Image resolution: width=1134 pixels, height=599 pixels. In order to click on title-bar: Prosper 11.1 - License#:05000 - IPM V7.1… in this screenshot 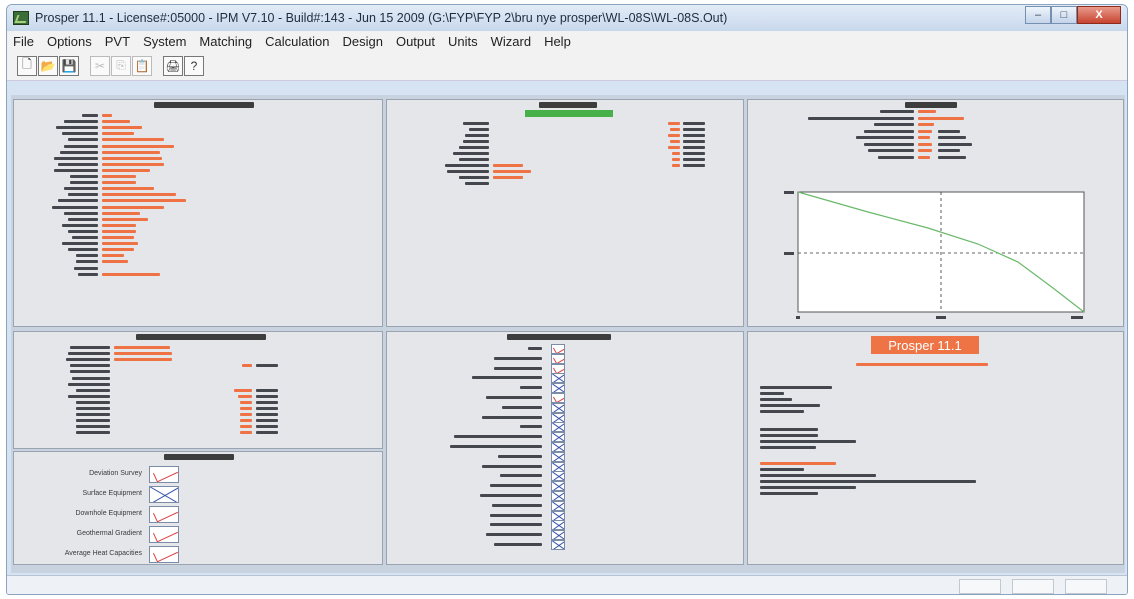, I will do `click(567, 18)`.